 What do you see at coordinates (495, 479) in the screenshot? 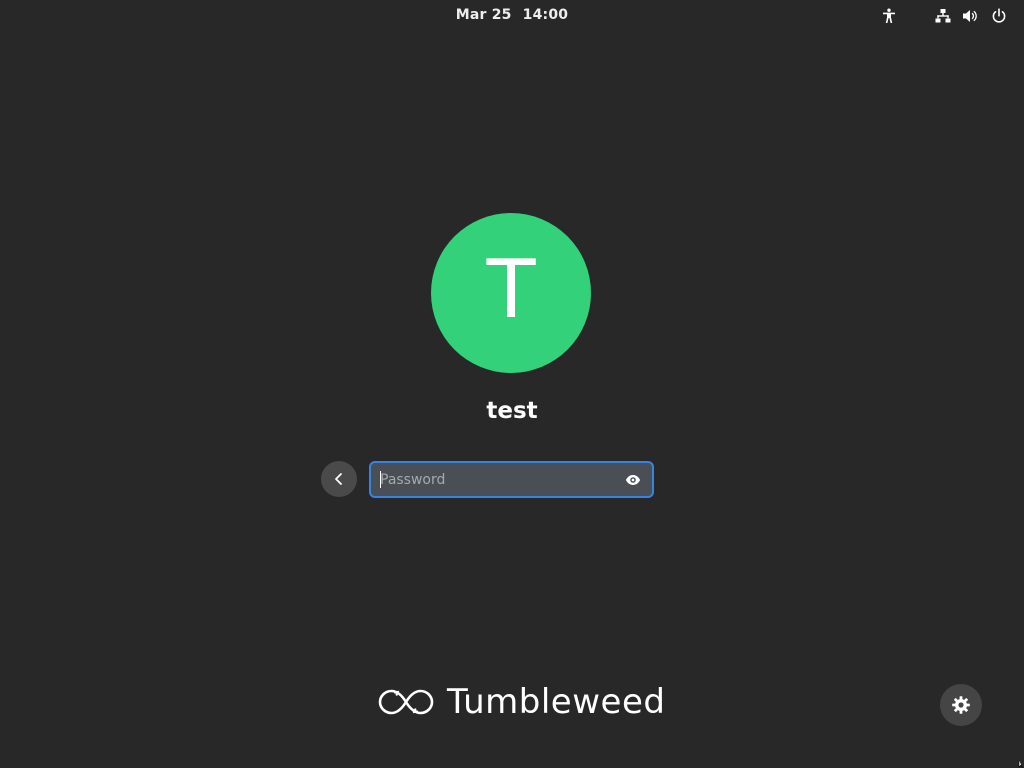
I see `password-input` at bounding box center [495, 479].